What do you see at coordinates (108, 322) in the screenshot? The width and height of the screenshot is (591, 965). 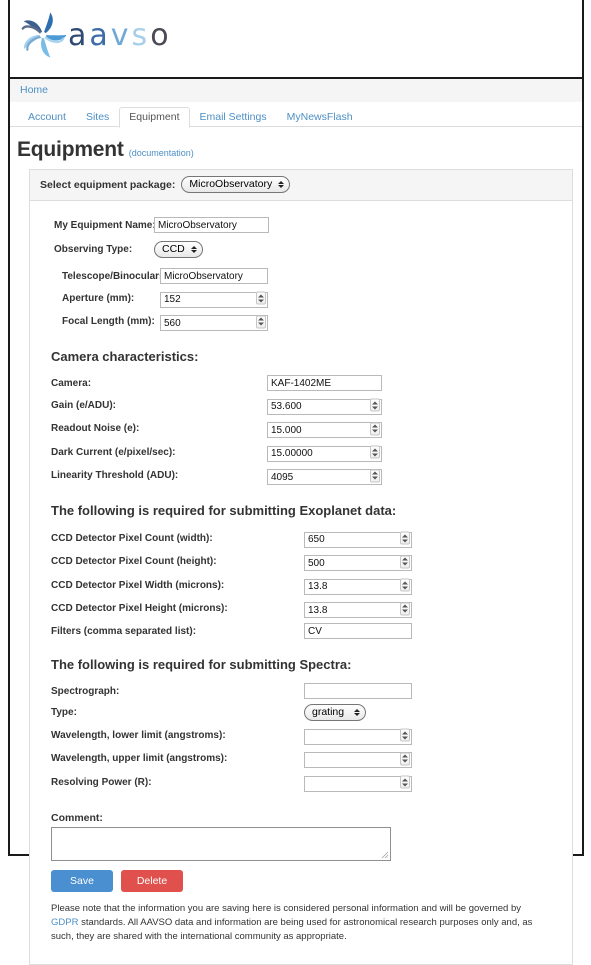 I see `telescope-field-label: Focal Length (mm):` at bounding box center [108, 322].